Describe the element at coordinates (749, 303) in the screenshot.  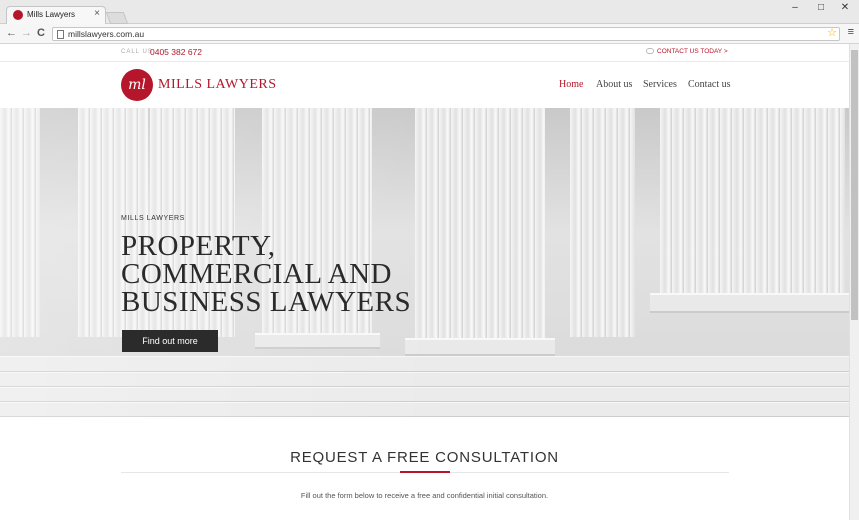
I see `column-base` at that location.